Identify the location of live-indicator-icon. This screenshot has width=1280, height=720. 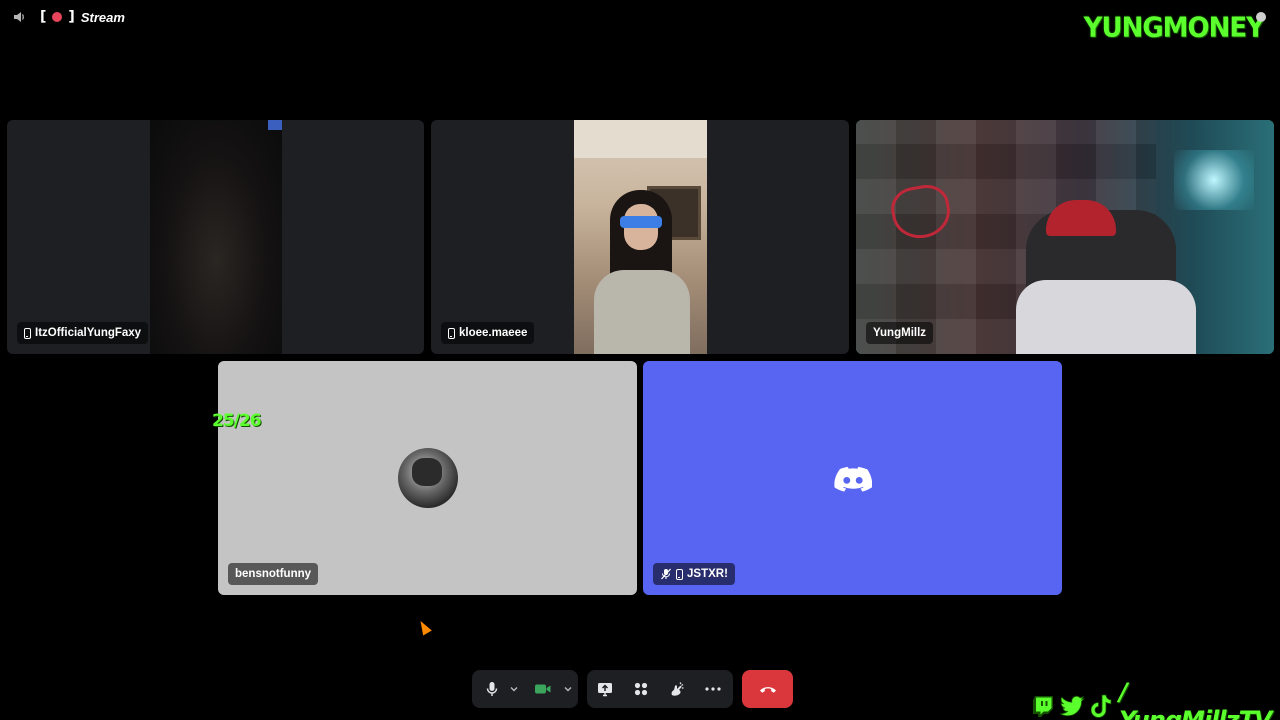
(57, 17).